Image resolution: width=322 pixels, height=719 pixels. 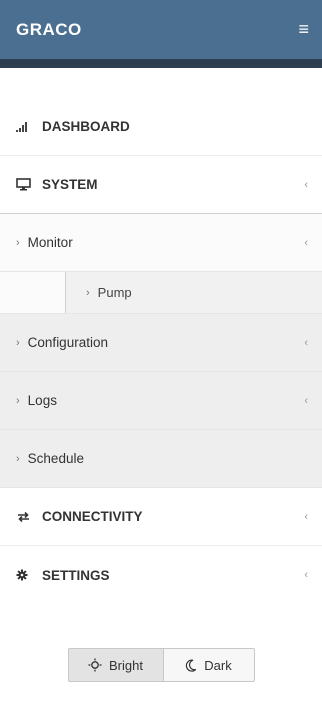 I want to click on sidebar-item-connectivity: CONNECTIVITY ‹, so click(x=161, y=517).